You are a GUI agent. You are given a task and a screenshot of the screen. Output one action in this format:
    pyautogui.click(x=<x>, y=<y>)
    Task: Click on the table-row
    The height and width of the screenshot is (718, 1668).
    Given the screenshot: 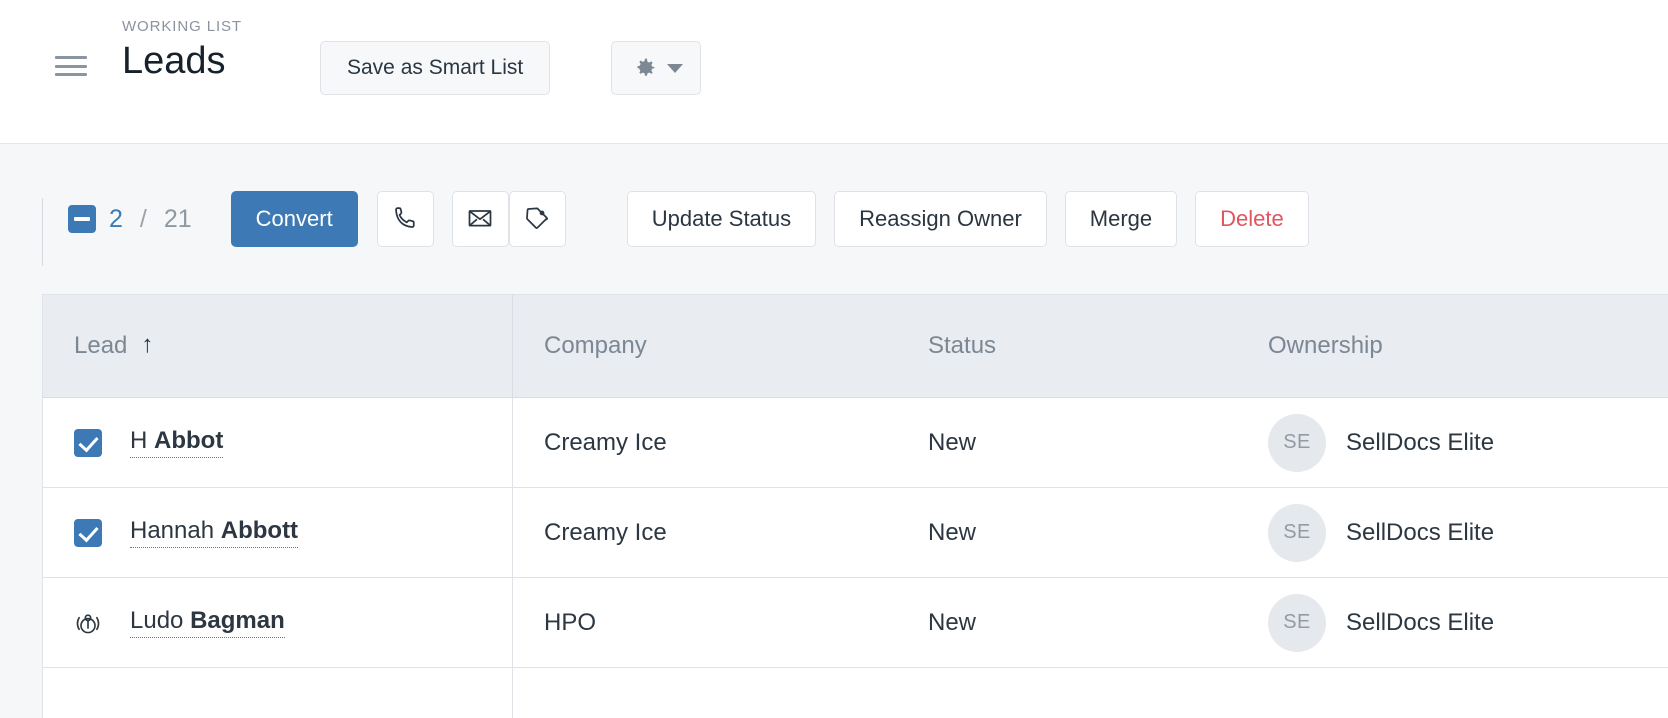 What is the action you would take?
    pyautogui.click(x=855, y=693)
    